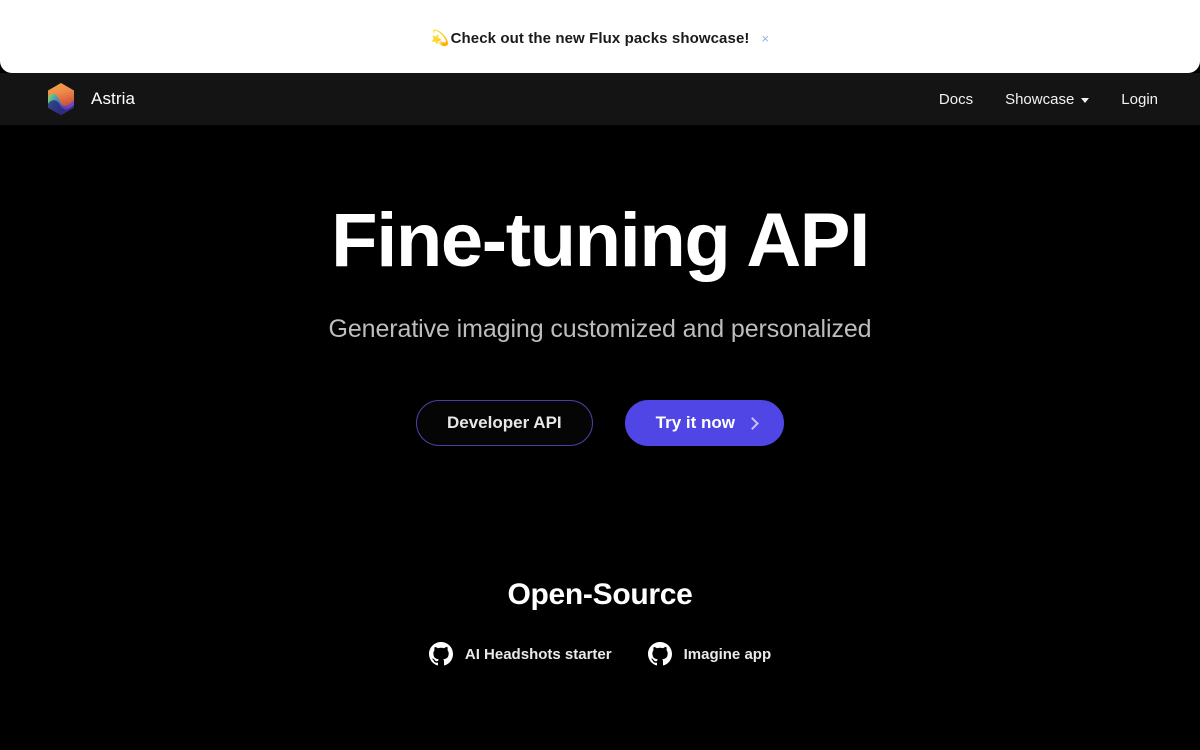  I want to click on announcement-link: Check out the new Flux packs showcase!, so click(600, 38).